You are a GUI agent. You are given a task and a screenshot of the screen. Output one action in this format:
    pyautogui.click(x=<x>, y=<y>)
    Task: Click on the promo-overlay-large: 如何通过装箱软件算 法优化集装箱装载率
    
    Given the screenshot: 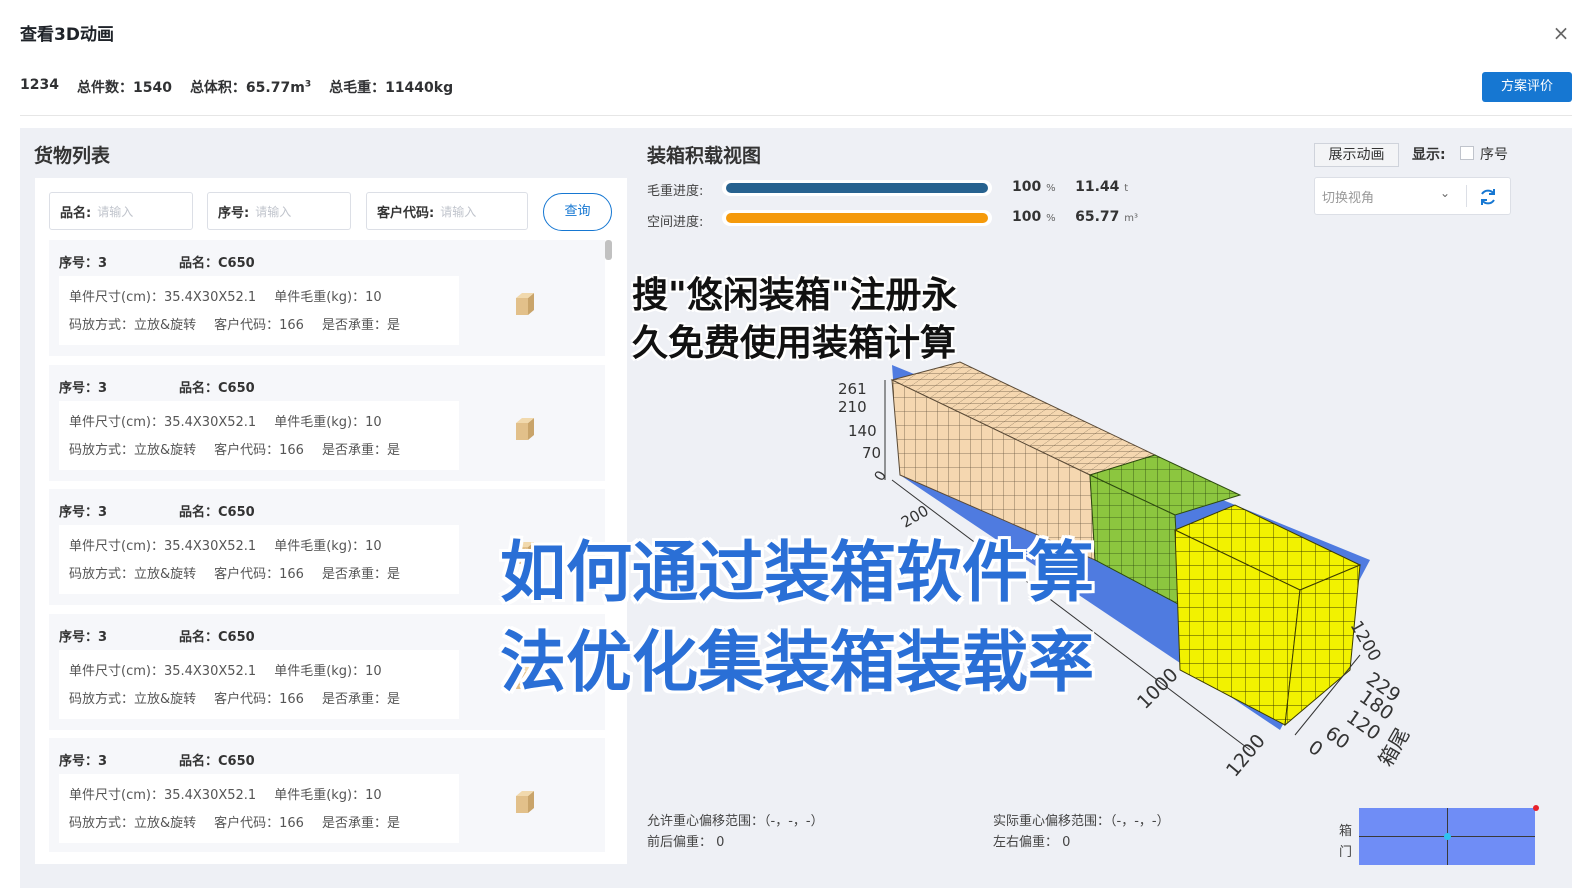 What is the action you would take?
    pyautogui.click(x=797, y=617)
    